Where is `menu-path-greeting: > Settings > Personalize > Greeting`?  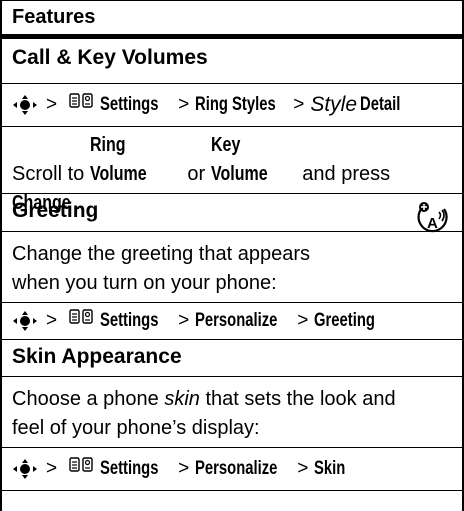
menu-path-greeting: > Settings > Personalize > Greeting is located at coordinates (232, 321).